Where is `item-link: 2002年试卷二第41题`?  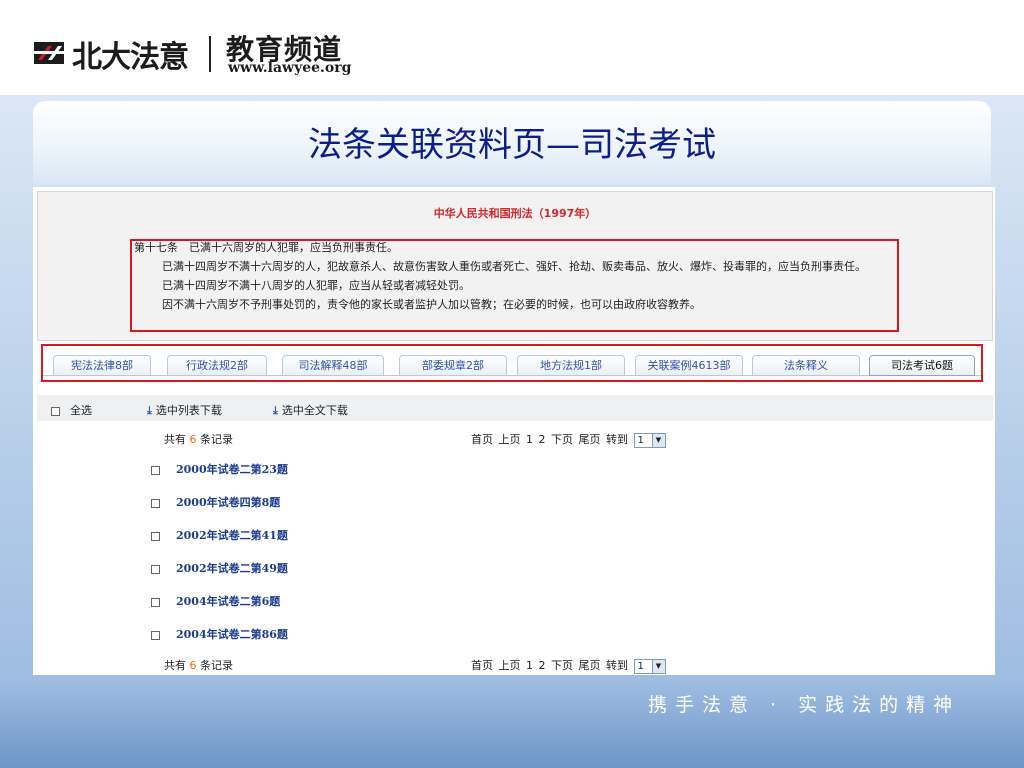 item-link: 2002年试卷二第41题 is located at coordinates (232, 535).